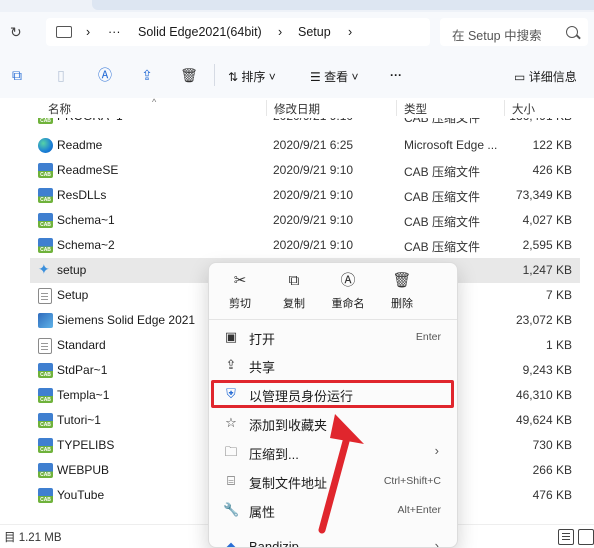  What do you see at coordinates (396, 75) in the screenshot?
I see `more-button: ···` at bounding box center [396, 75].